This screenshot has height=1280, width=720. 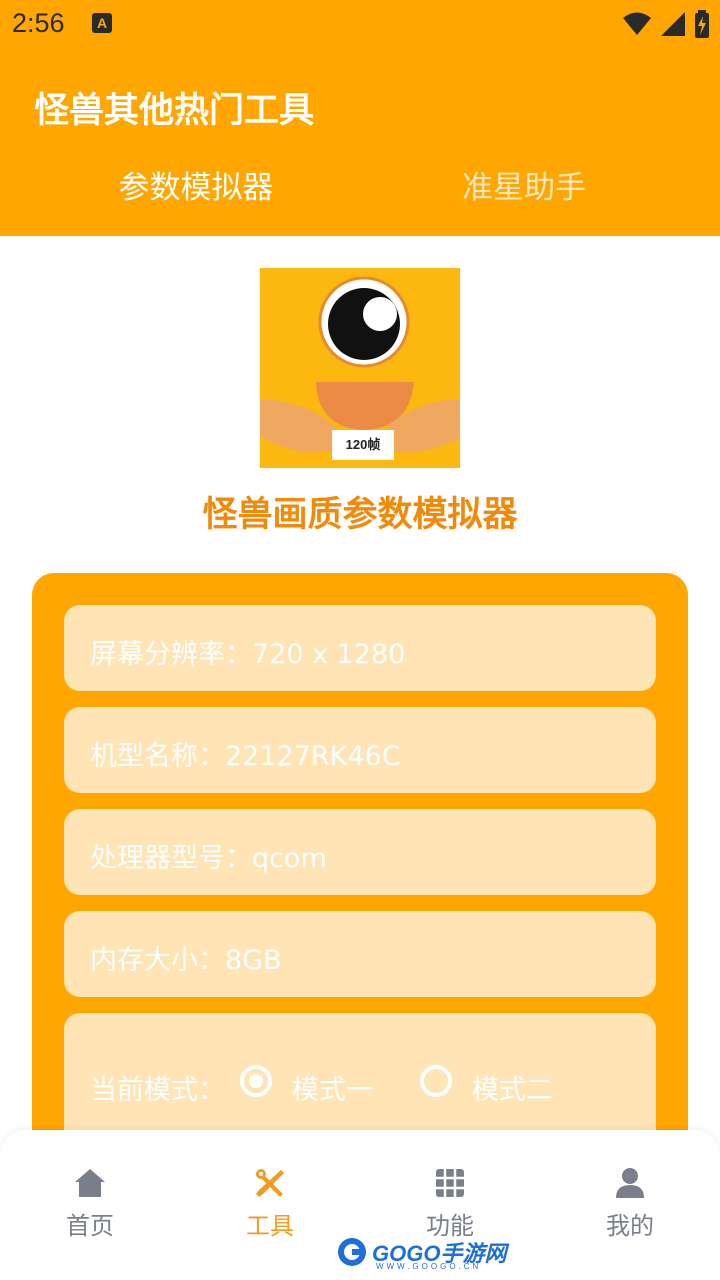 What do you see at coordinates (436, 1081) in the screenshot?
I see `mode-two-radio` at bounding box center [436, 1081].